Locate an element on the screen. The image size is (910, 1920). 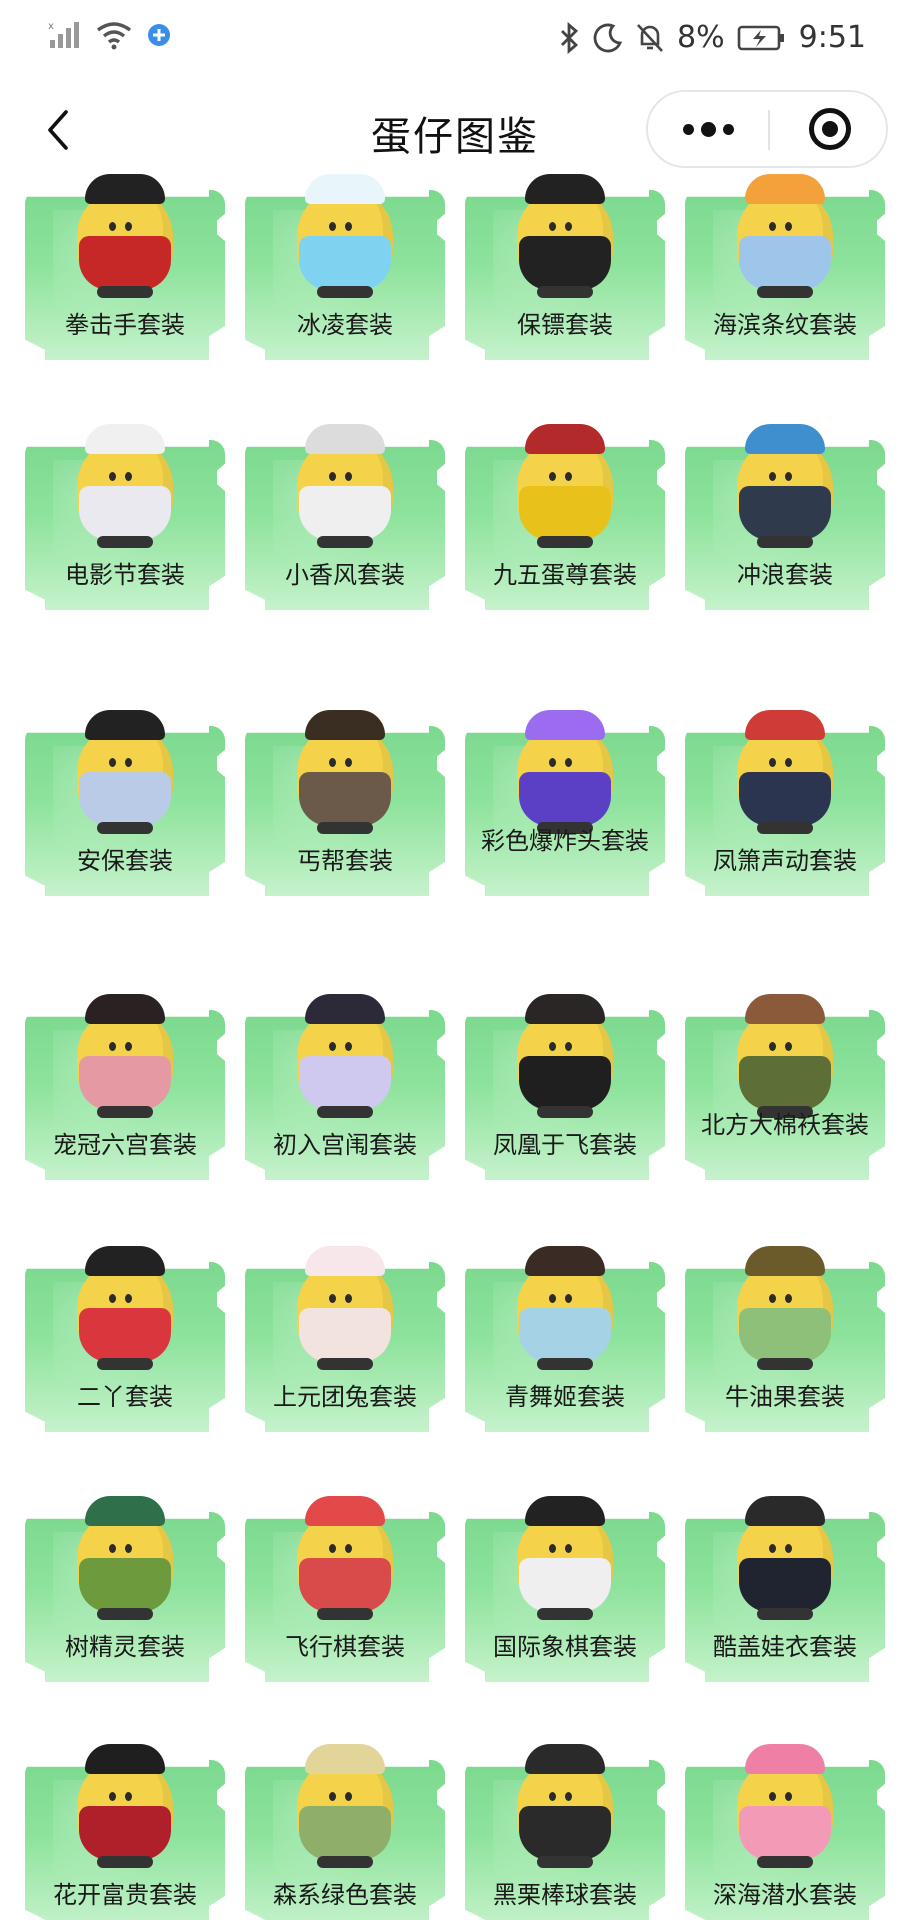
outfit-card: 宠冠六宫套装 is located at coordinates (125, 1087).